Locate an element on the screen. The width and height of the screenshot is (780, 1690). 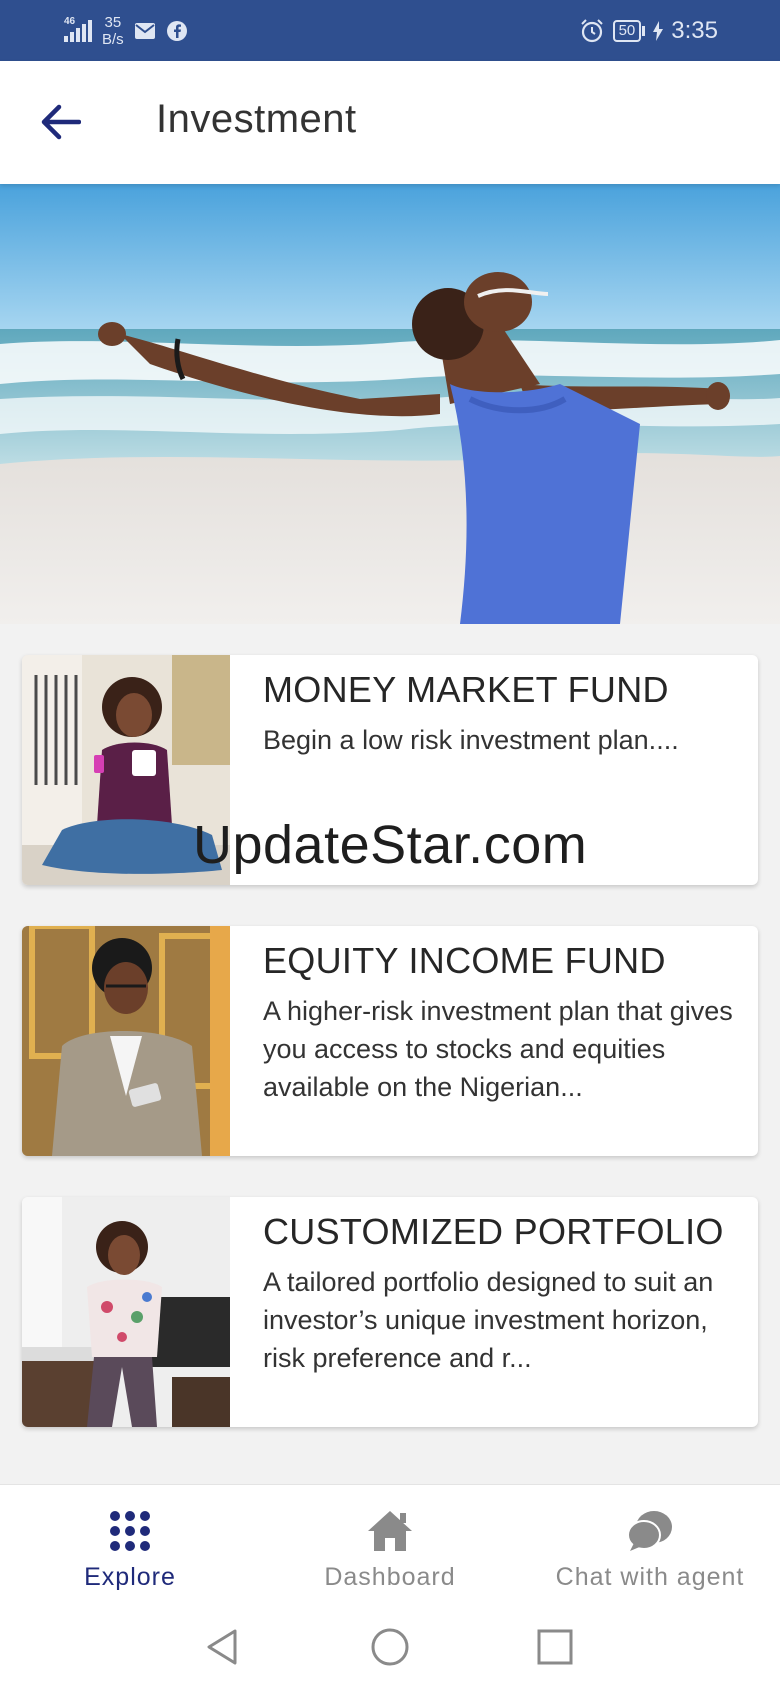
triangle-back-icon is located at coordinates (222, 1647).